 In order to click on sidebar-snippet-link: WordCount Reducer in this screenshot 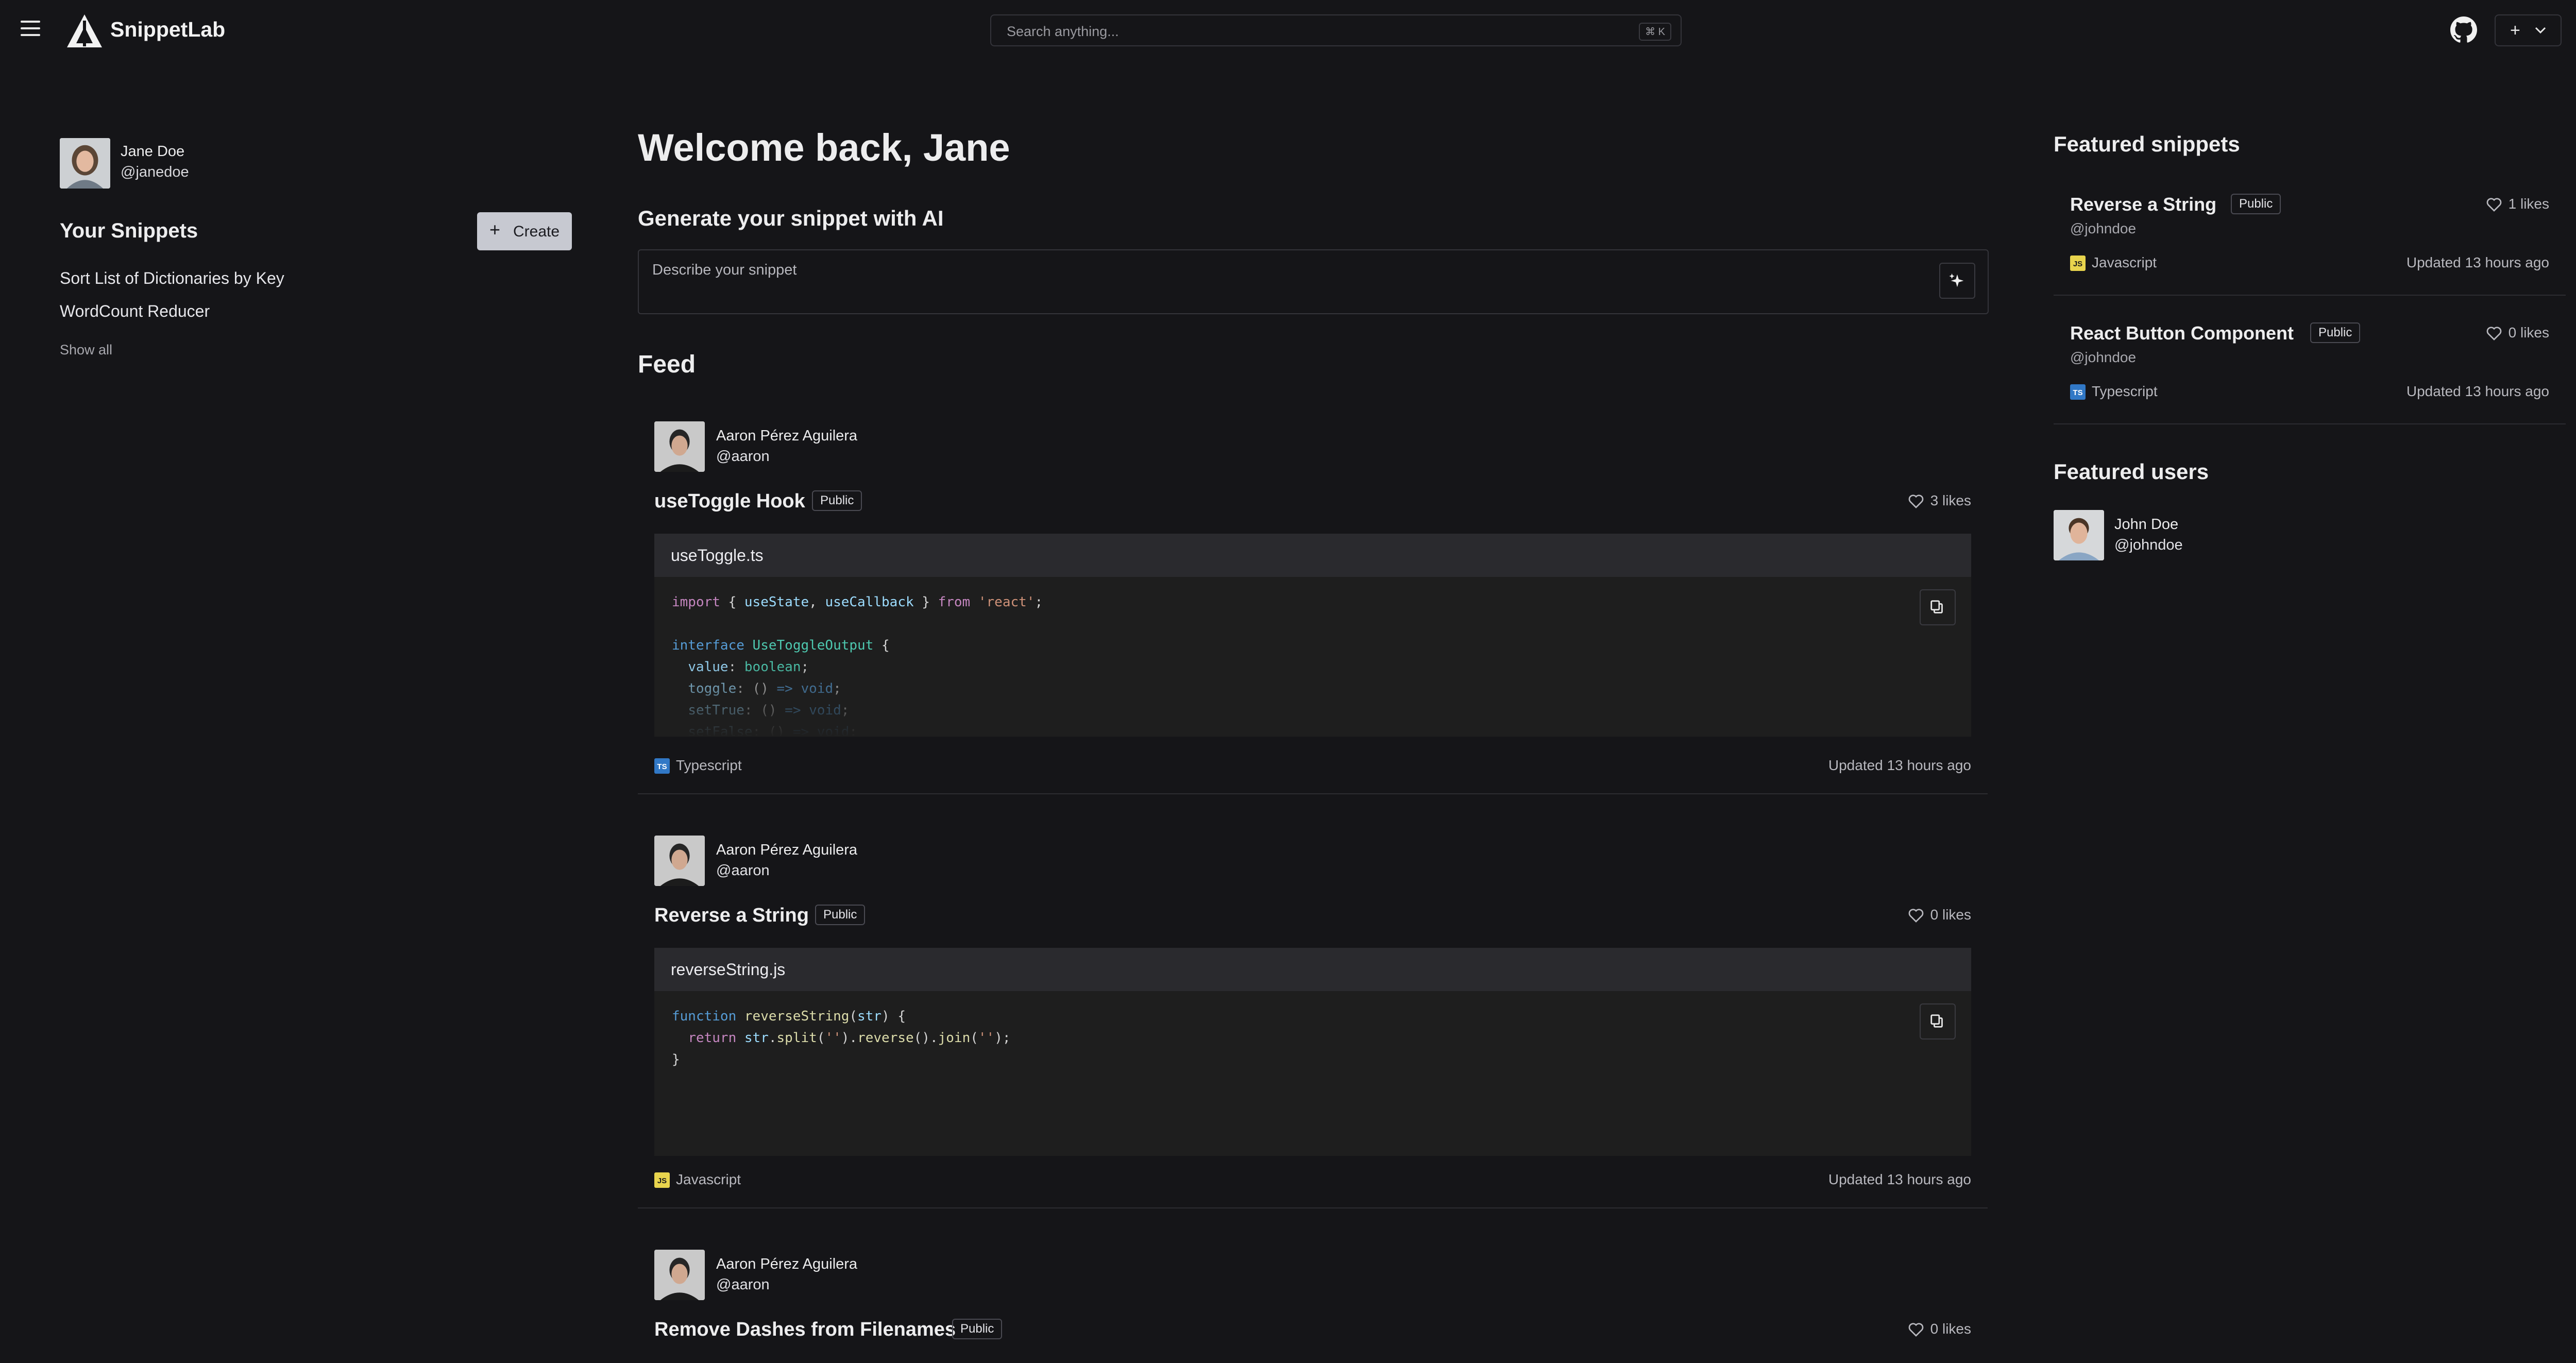, I will do `click(135, 311)`.